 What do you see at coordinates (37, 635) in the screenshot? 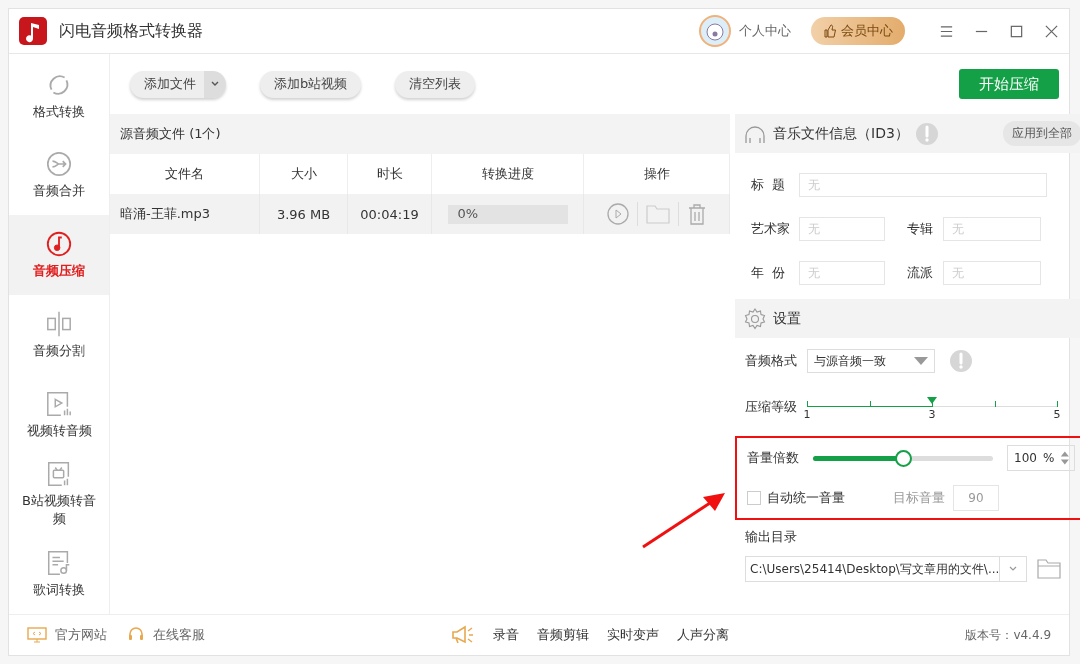
I see `monitor-icon` at bounding box center [37, 635].